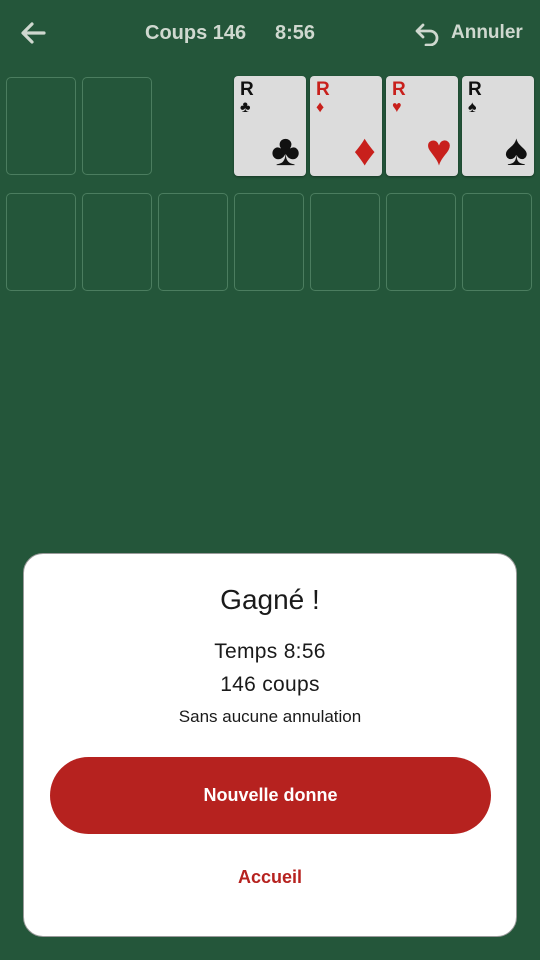 This screenshot has width=540, height=960. Describe the element at coordinates (270, 33) in the screenshot. I see `top-bar: Coups 146 8:56 Annuler` at that location.